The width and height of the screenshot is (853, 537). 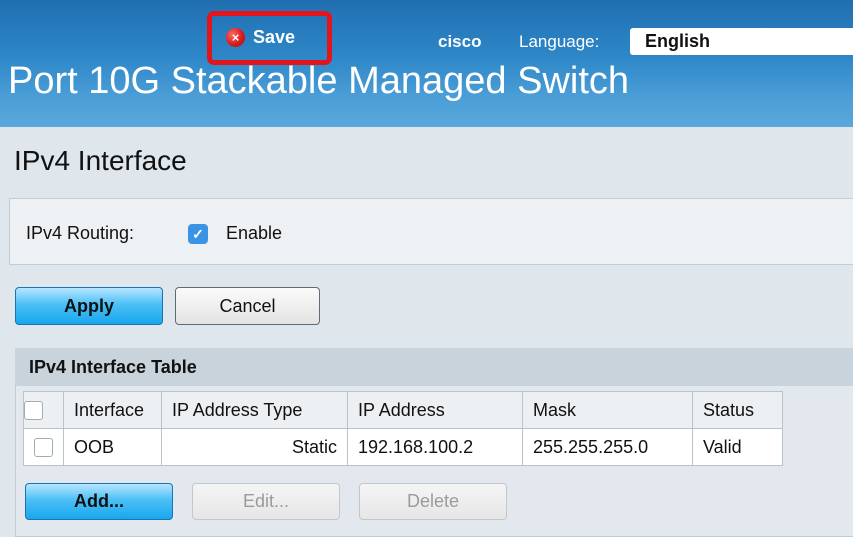 I want to click on column-header-mask: Mask, so click(x=607, y=410).